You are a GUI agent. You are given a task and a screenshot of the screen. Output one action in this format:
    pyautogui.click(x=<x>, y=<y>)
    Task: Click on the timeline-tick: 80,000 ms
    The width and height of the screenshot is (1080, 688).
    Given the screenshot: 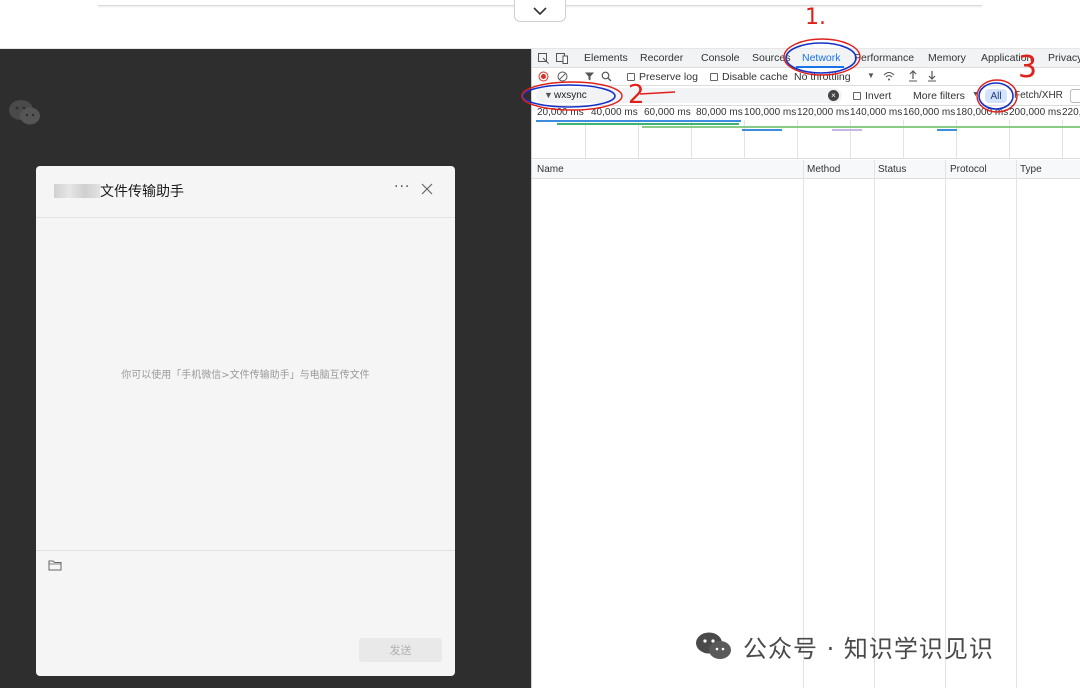 What is the action you would take?
    pyautogui.click(x=719, y=112)
    